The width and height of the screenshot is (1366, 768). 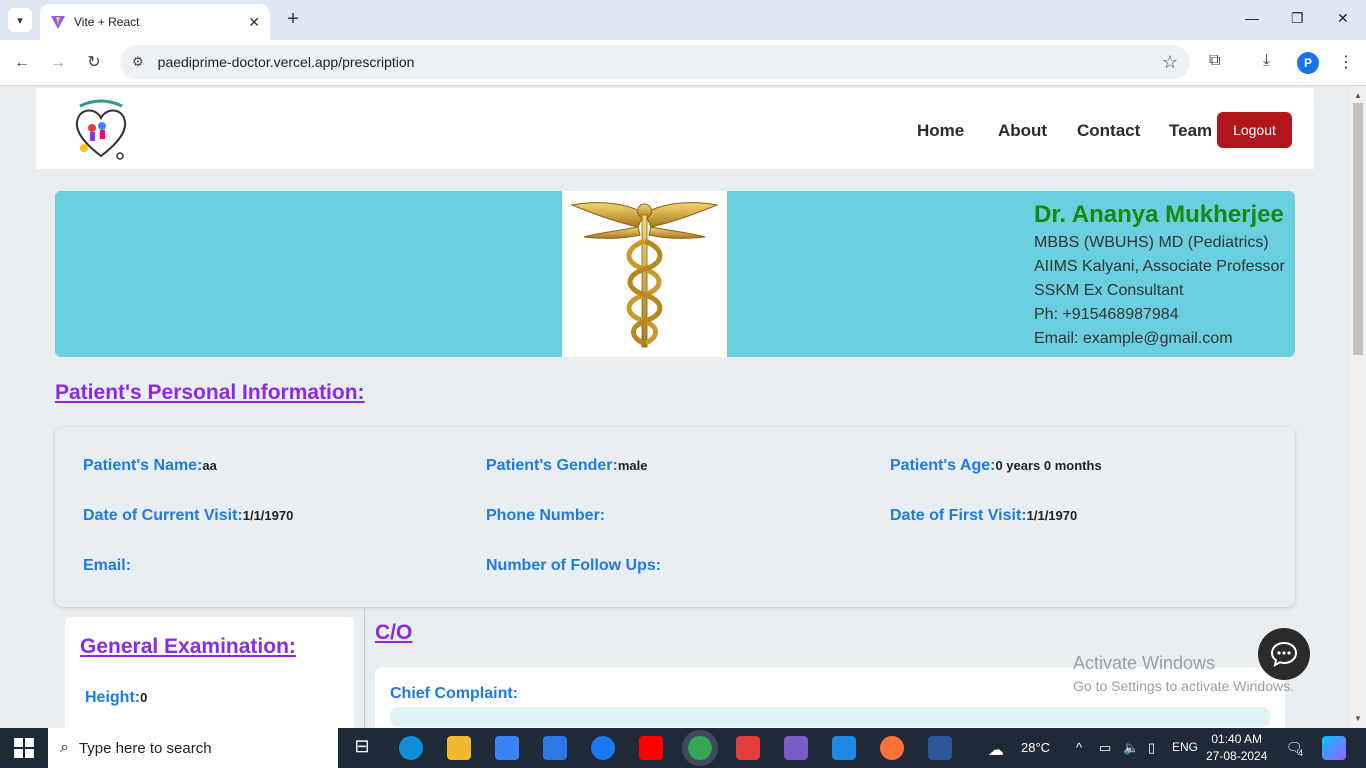 What do you see at coordinates (1358, 407) in the screenshot?
I see `page-scrollbar: ▲ ▼` at bounding box center [1358, 407].